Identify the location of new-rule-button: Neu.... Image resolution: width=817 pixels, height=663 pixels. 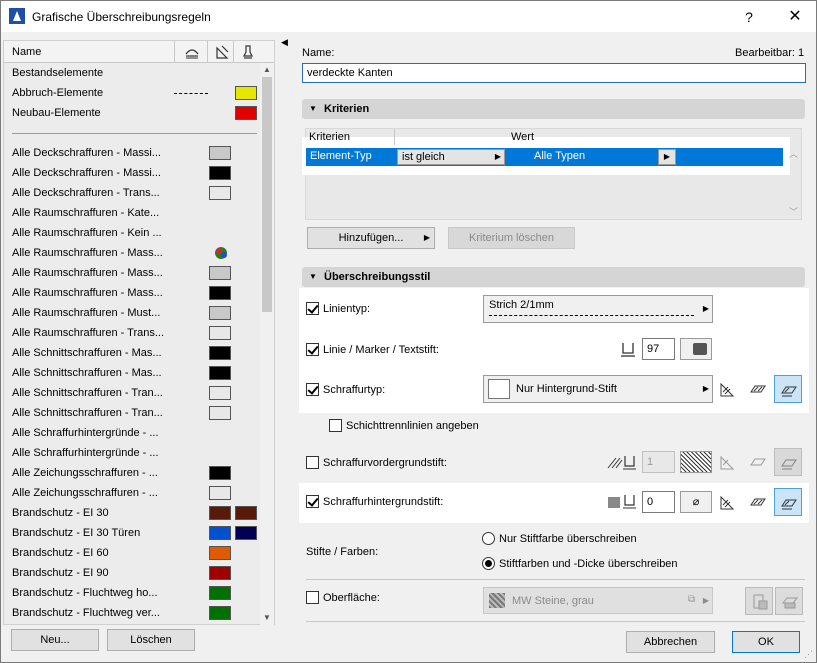
(55, 640).